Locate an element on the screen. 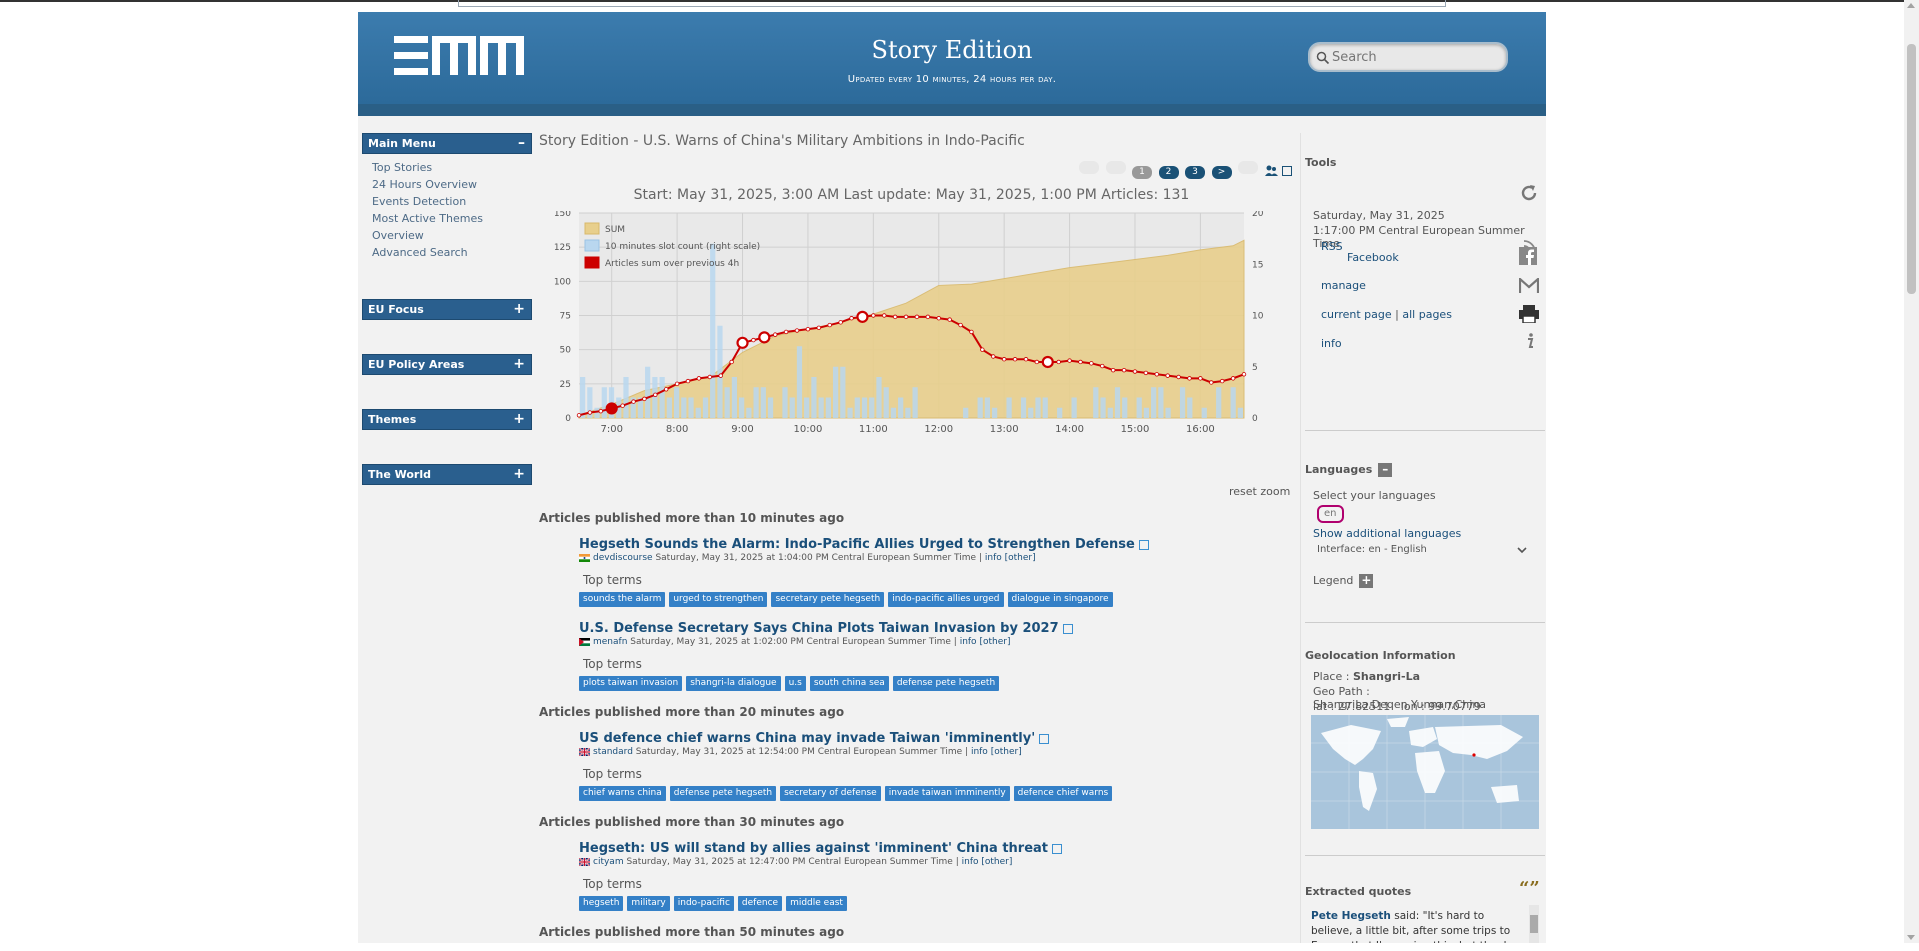 The image size is (1919, 951). select-checkbox is located at coordinates (1287, 171).